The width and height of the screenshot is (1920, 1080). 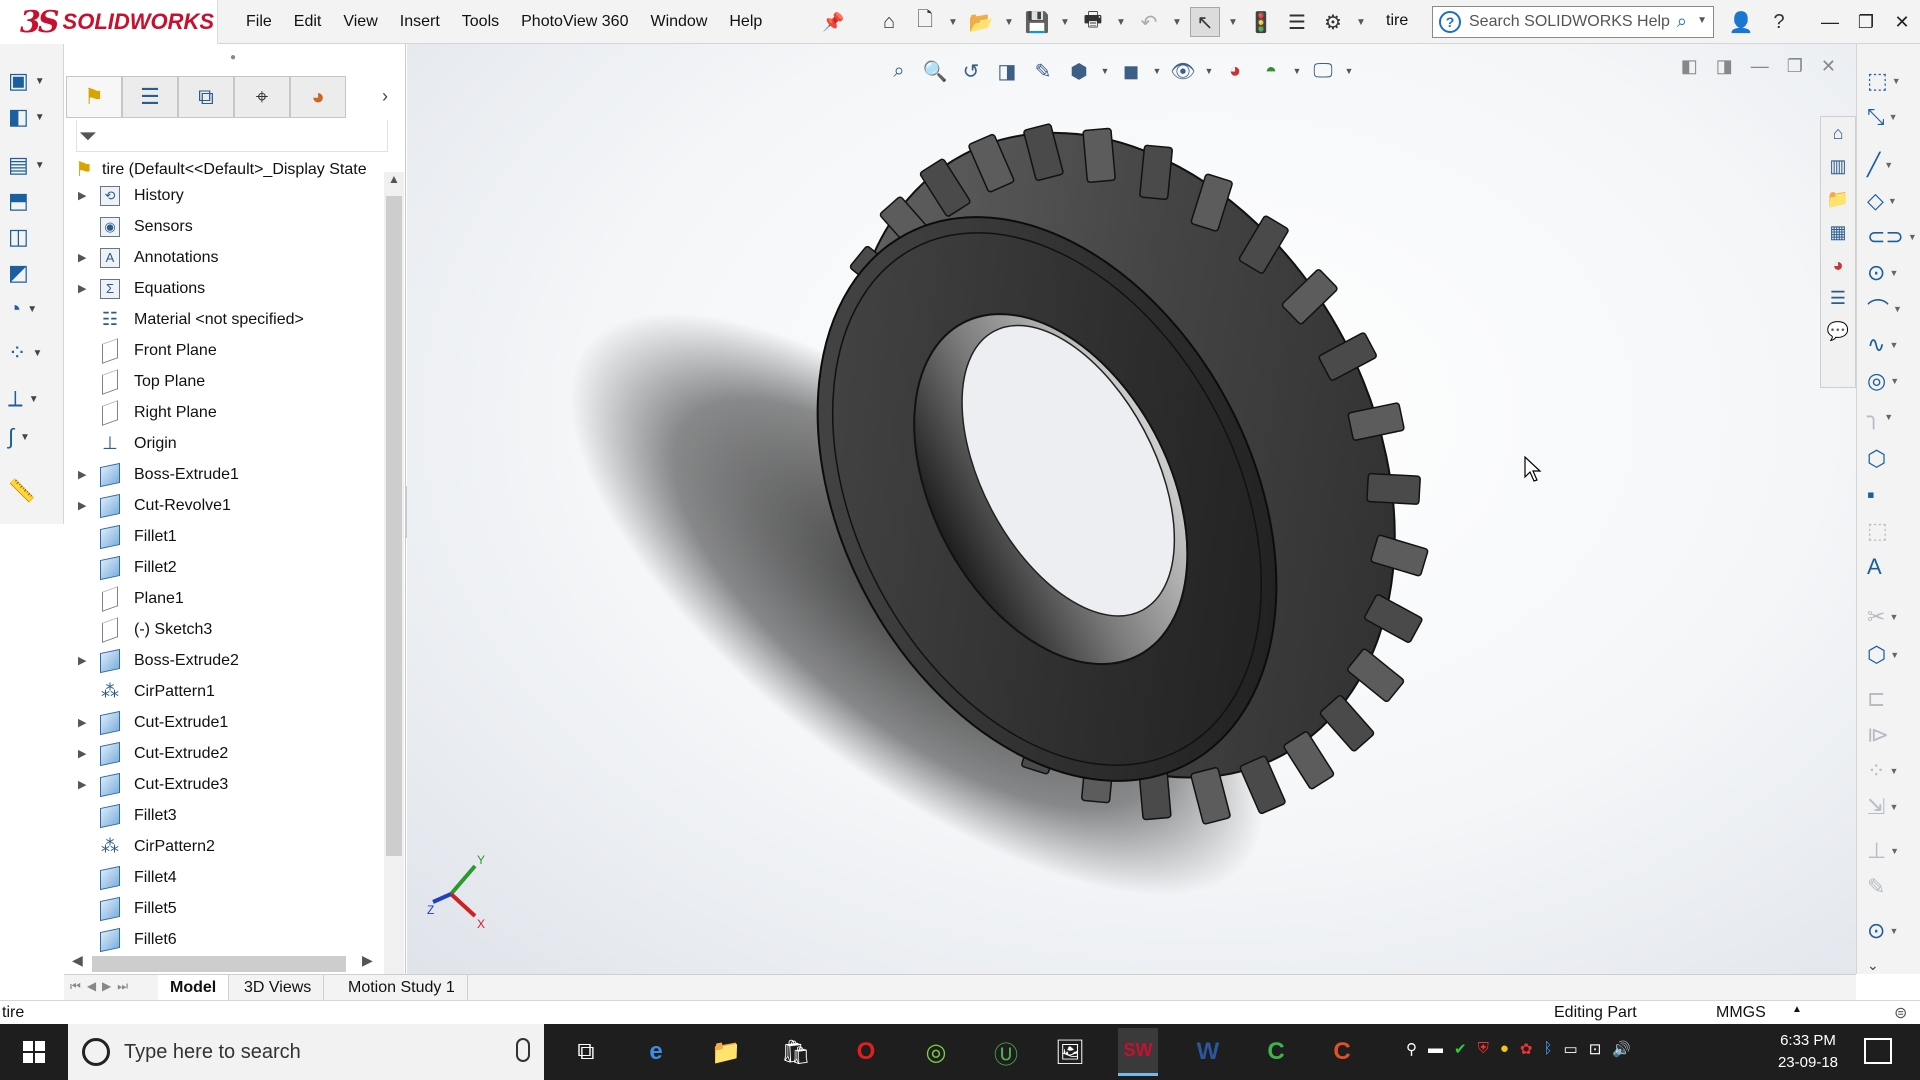 What do you see at coordinates (523, 1050) in the screenshot?
I see `microphone-icon` at bounding box center [523, 1050].